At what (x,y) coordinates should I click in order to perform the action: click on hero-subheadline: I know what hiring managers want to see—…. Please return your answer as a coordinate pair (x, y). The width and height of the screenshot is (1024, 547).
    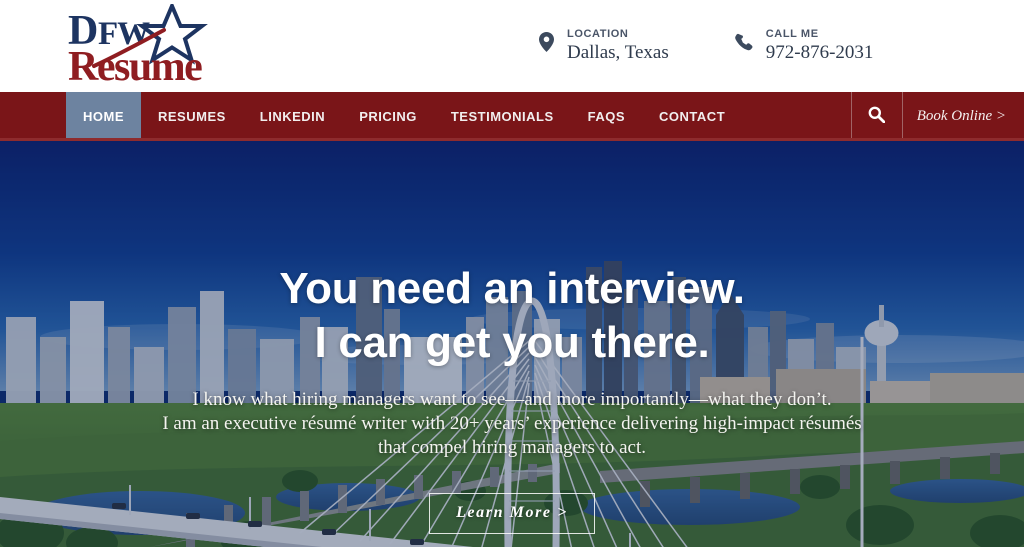
    Looking at the image, I should click on (511, 424).